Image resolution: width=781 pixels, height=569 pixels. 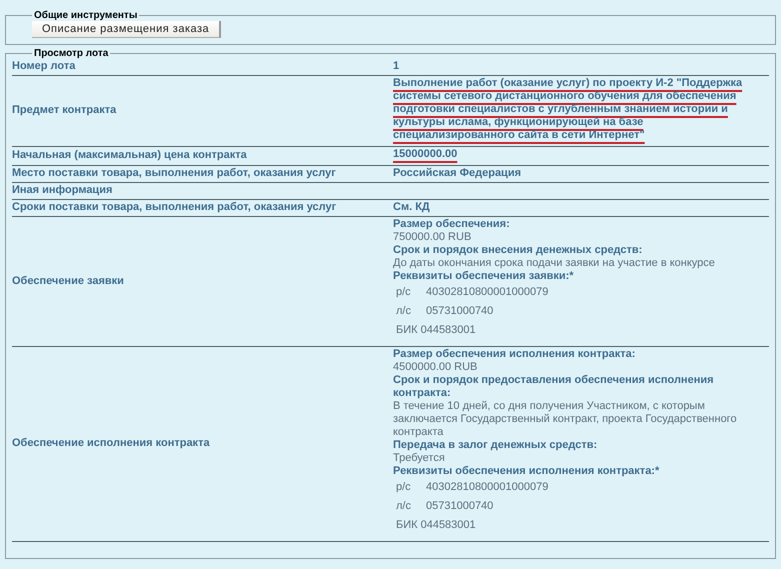 What do you see at coordinates (202, 111) in the screenshot?
I see `field-label: Предмет контракта` at bounding box center [202, 111].